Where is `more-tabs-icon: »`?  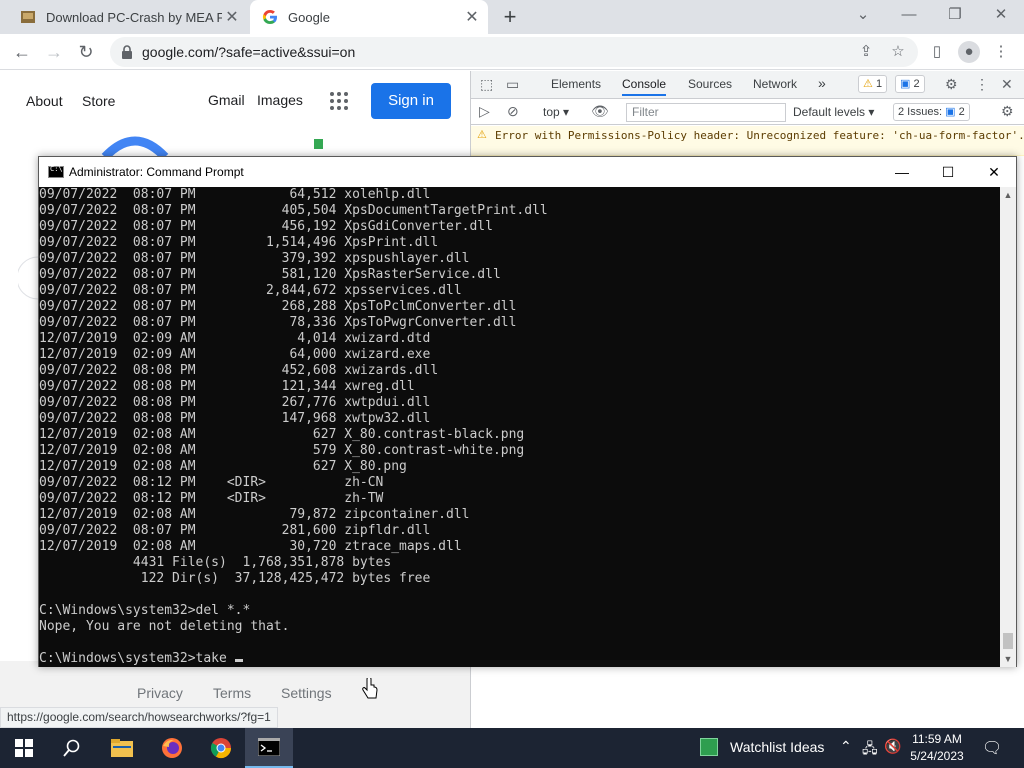 more-tabs-icon: » is located at coordinates (822, 83).